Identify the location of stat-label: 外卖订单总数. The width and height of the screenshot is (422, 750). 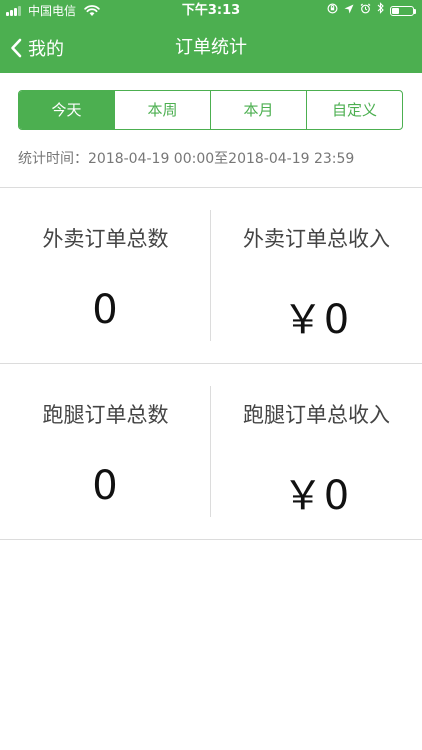
(105, 239).